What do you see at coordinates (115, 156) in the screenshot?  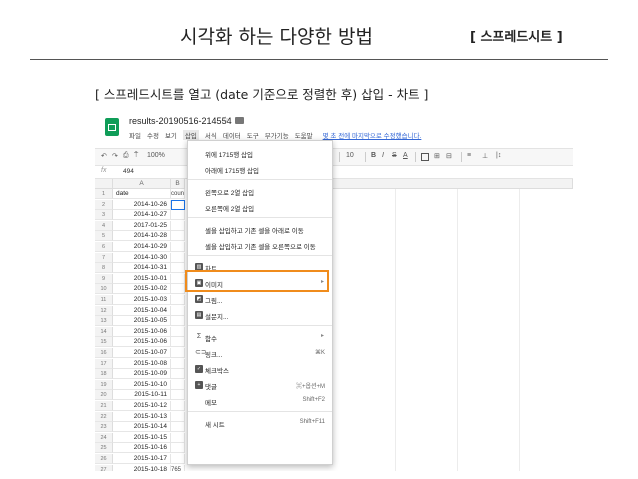 I see `redo-icon: ↷` at bounding box center [115, 156].